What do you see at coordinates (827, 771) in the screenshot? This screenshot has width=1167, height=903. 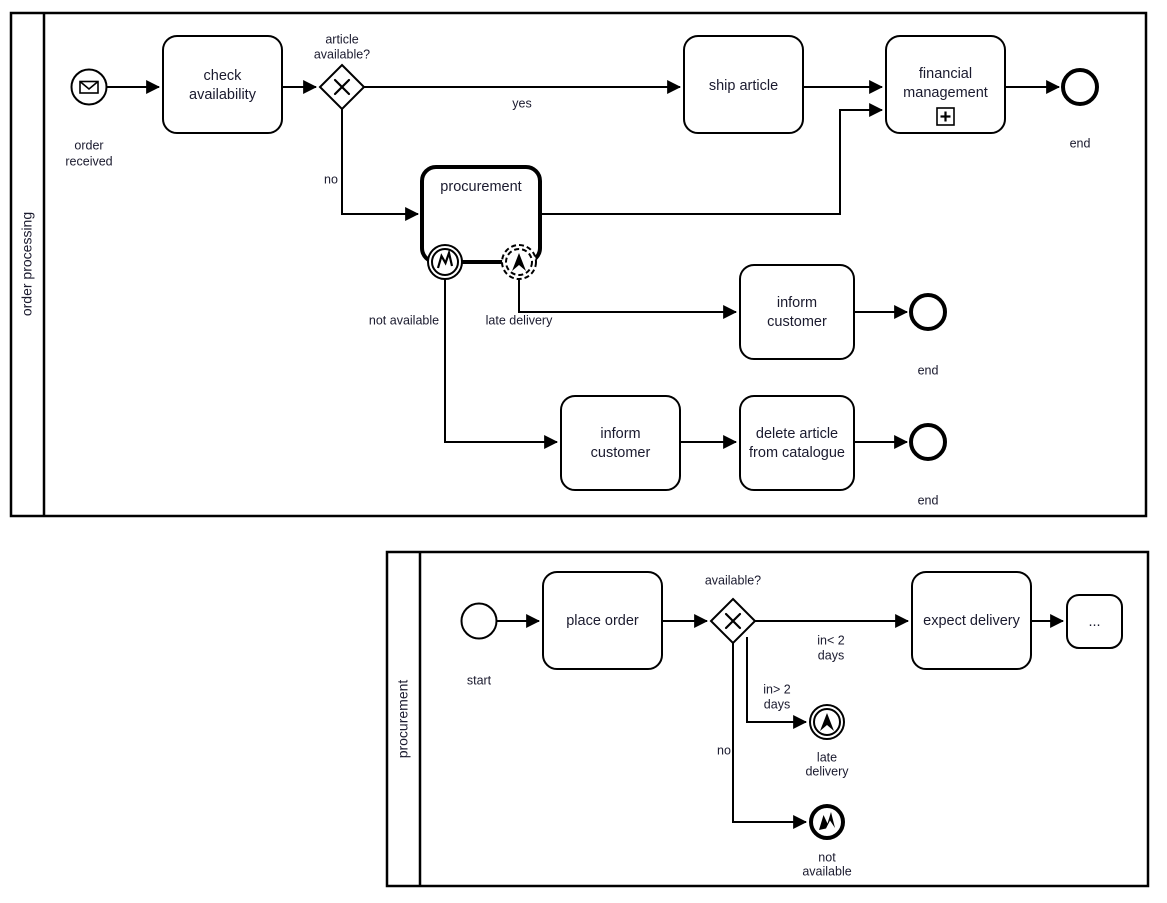 I see `end-escalation-label-line2: delivery` at bounding box center [827, 771].